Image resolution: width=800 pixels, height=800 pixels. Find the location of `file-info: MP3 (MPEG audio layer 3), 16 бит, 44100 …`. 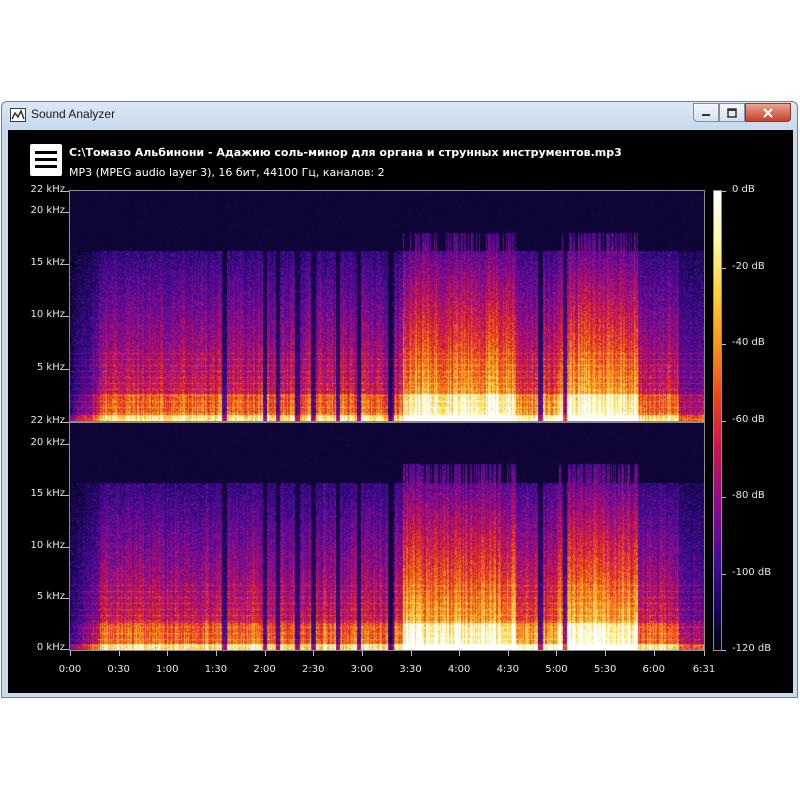

file-info: MP3 (MPEG audio layer 3), 16 бит, 44100 … is located at coordinates (227, 172).